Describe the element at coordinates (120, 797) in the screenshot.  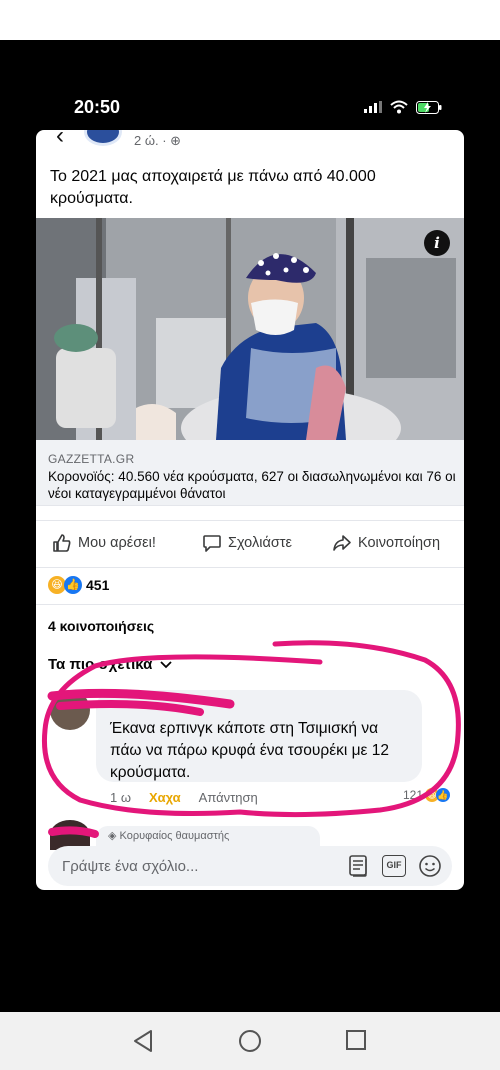
I see `comment-time: 1 ω` at that location.